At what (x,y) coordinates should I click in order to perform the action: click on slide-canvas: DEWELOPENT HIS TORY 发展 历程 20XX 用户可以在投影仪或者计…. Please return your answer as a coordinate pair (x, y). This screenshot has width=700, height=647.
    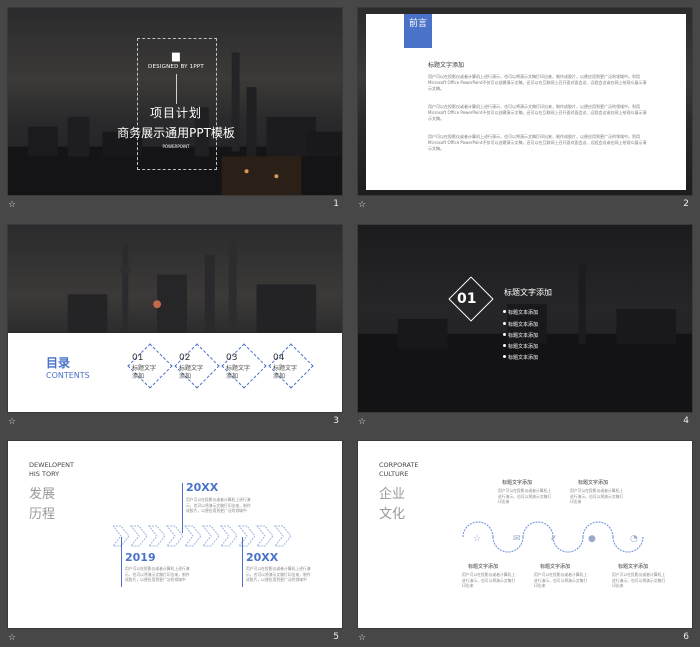
    Looking at the image, I should click on (175, 534).